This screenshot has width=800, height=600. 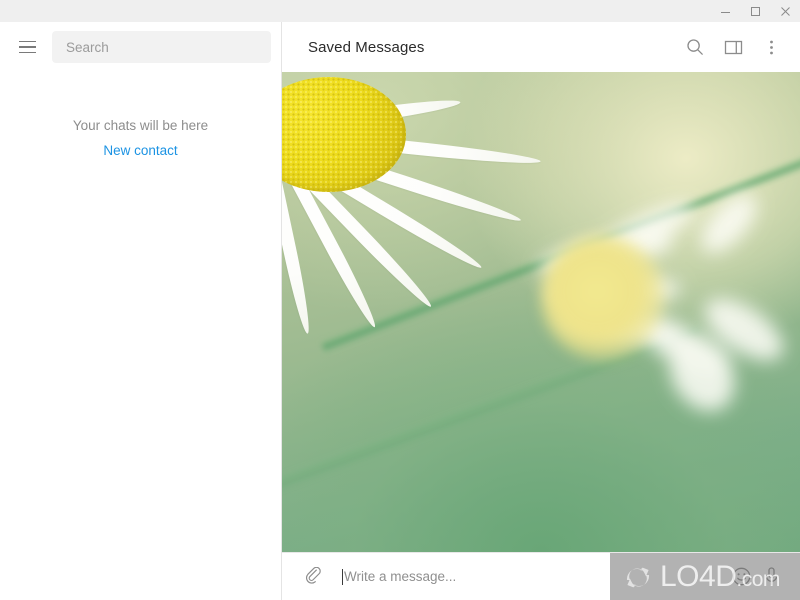 I want to click on paperclip-icon, so click(x=313, y=577).